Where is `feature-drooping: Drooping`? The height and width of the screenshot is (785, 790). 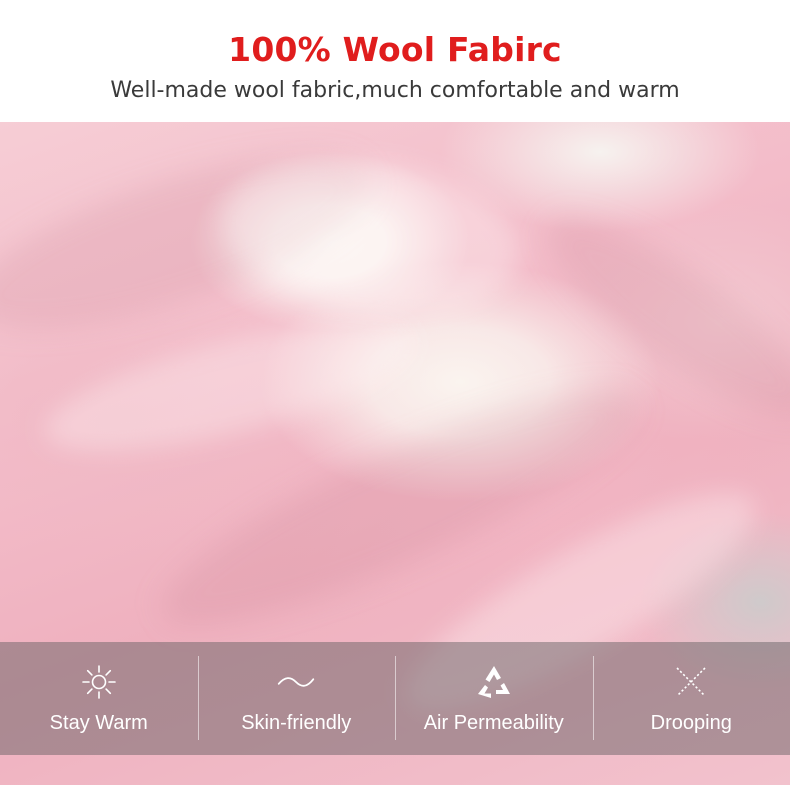 feature-drooping: Drooping is located at coordinates (691, 698).